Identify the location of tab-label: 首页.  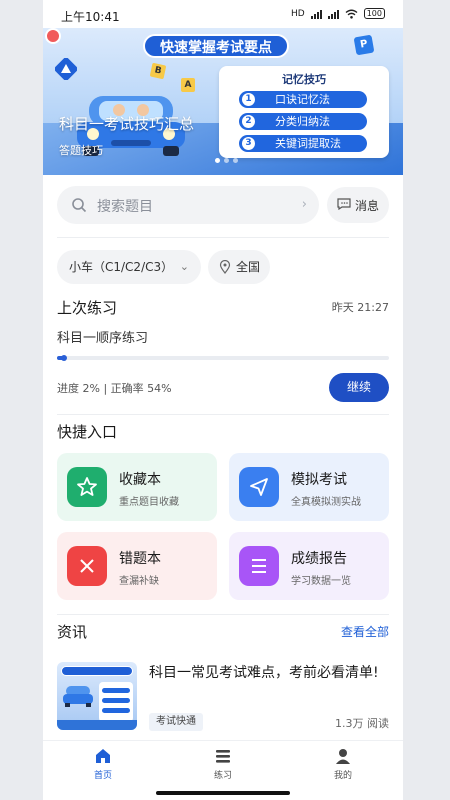
(102, 776).